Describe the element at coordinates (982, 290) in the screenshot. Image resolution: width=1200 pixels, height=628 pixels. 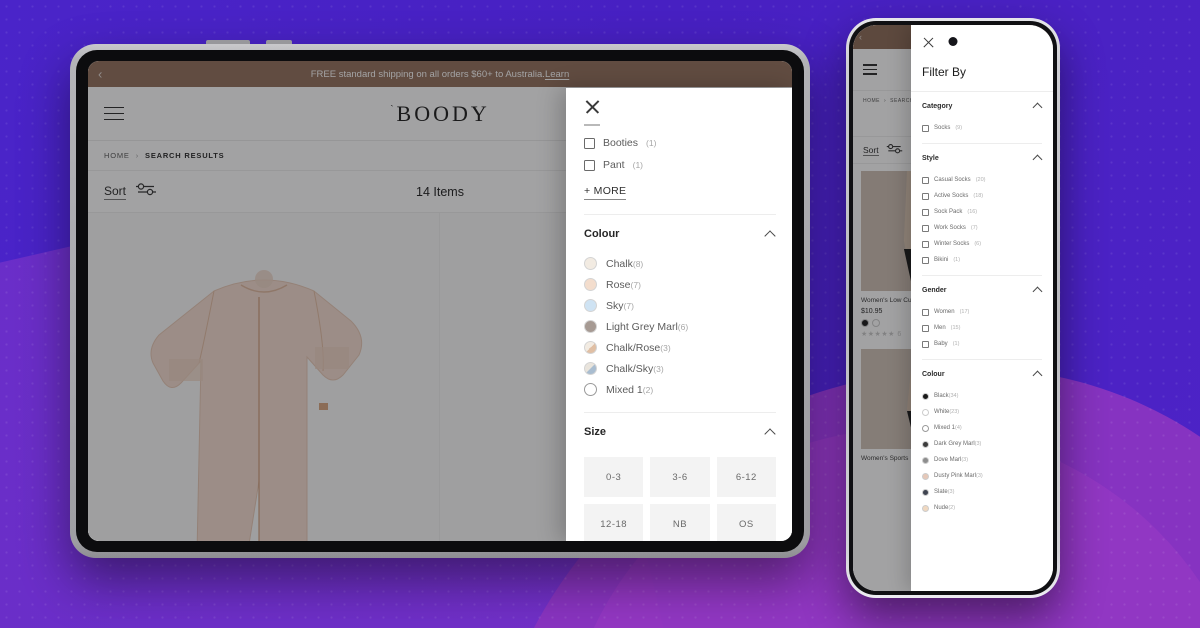
I see `phone-gender-section-header: Gender` at that location.